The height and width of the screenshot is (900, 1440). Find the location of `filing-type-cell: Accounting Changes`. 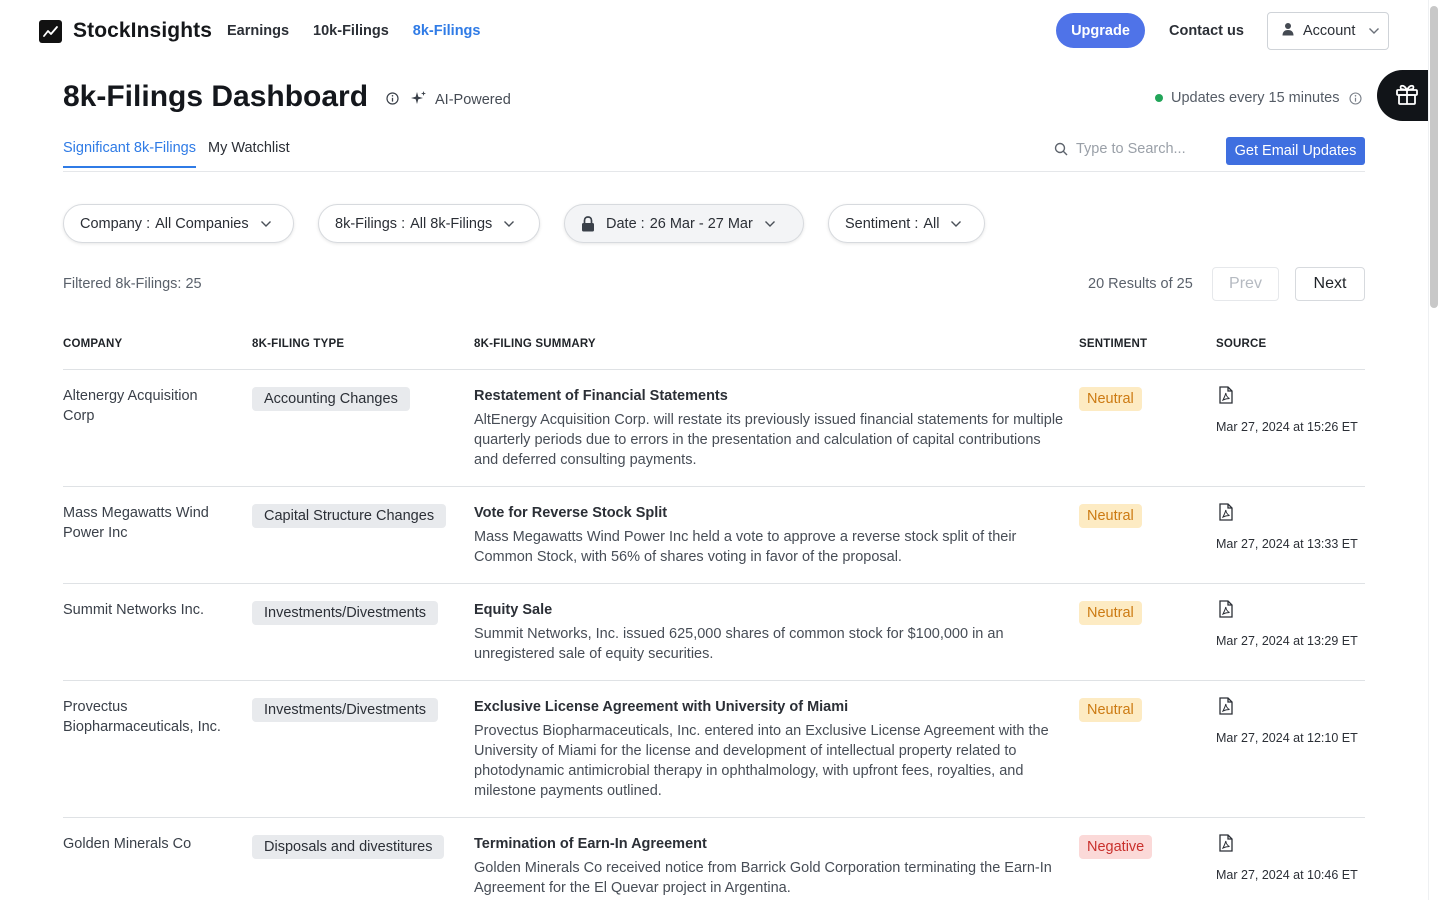

filing-type-cell: Accounting Changes is located at coordinates (331, 399).